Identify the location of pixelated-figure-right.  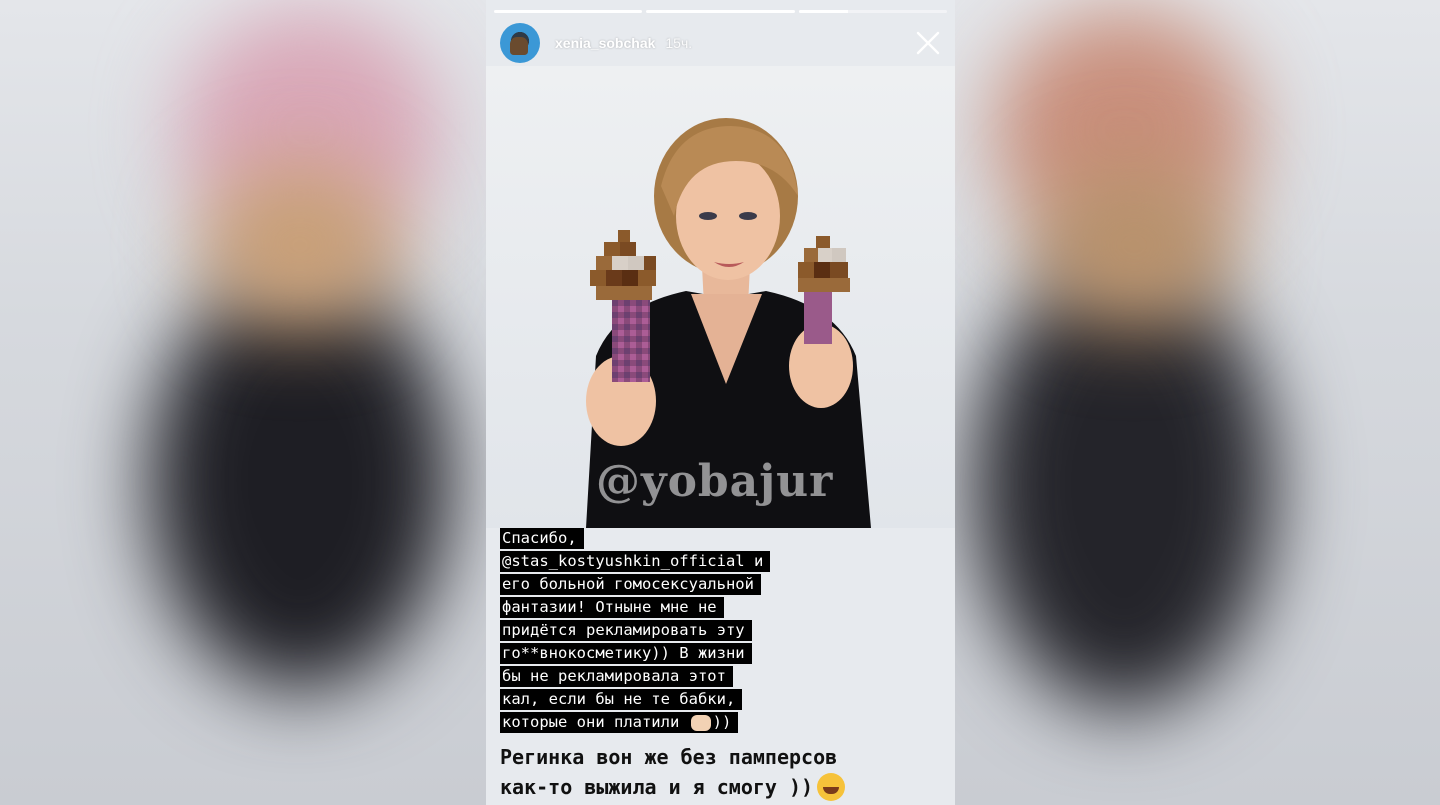
(824, 264).